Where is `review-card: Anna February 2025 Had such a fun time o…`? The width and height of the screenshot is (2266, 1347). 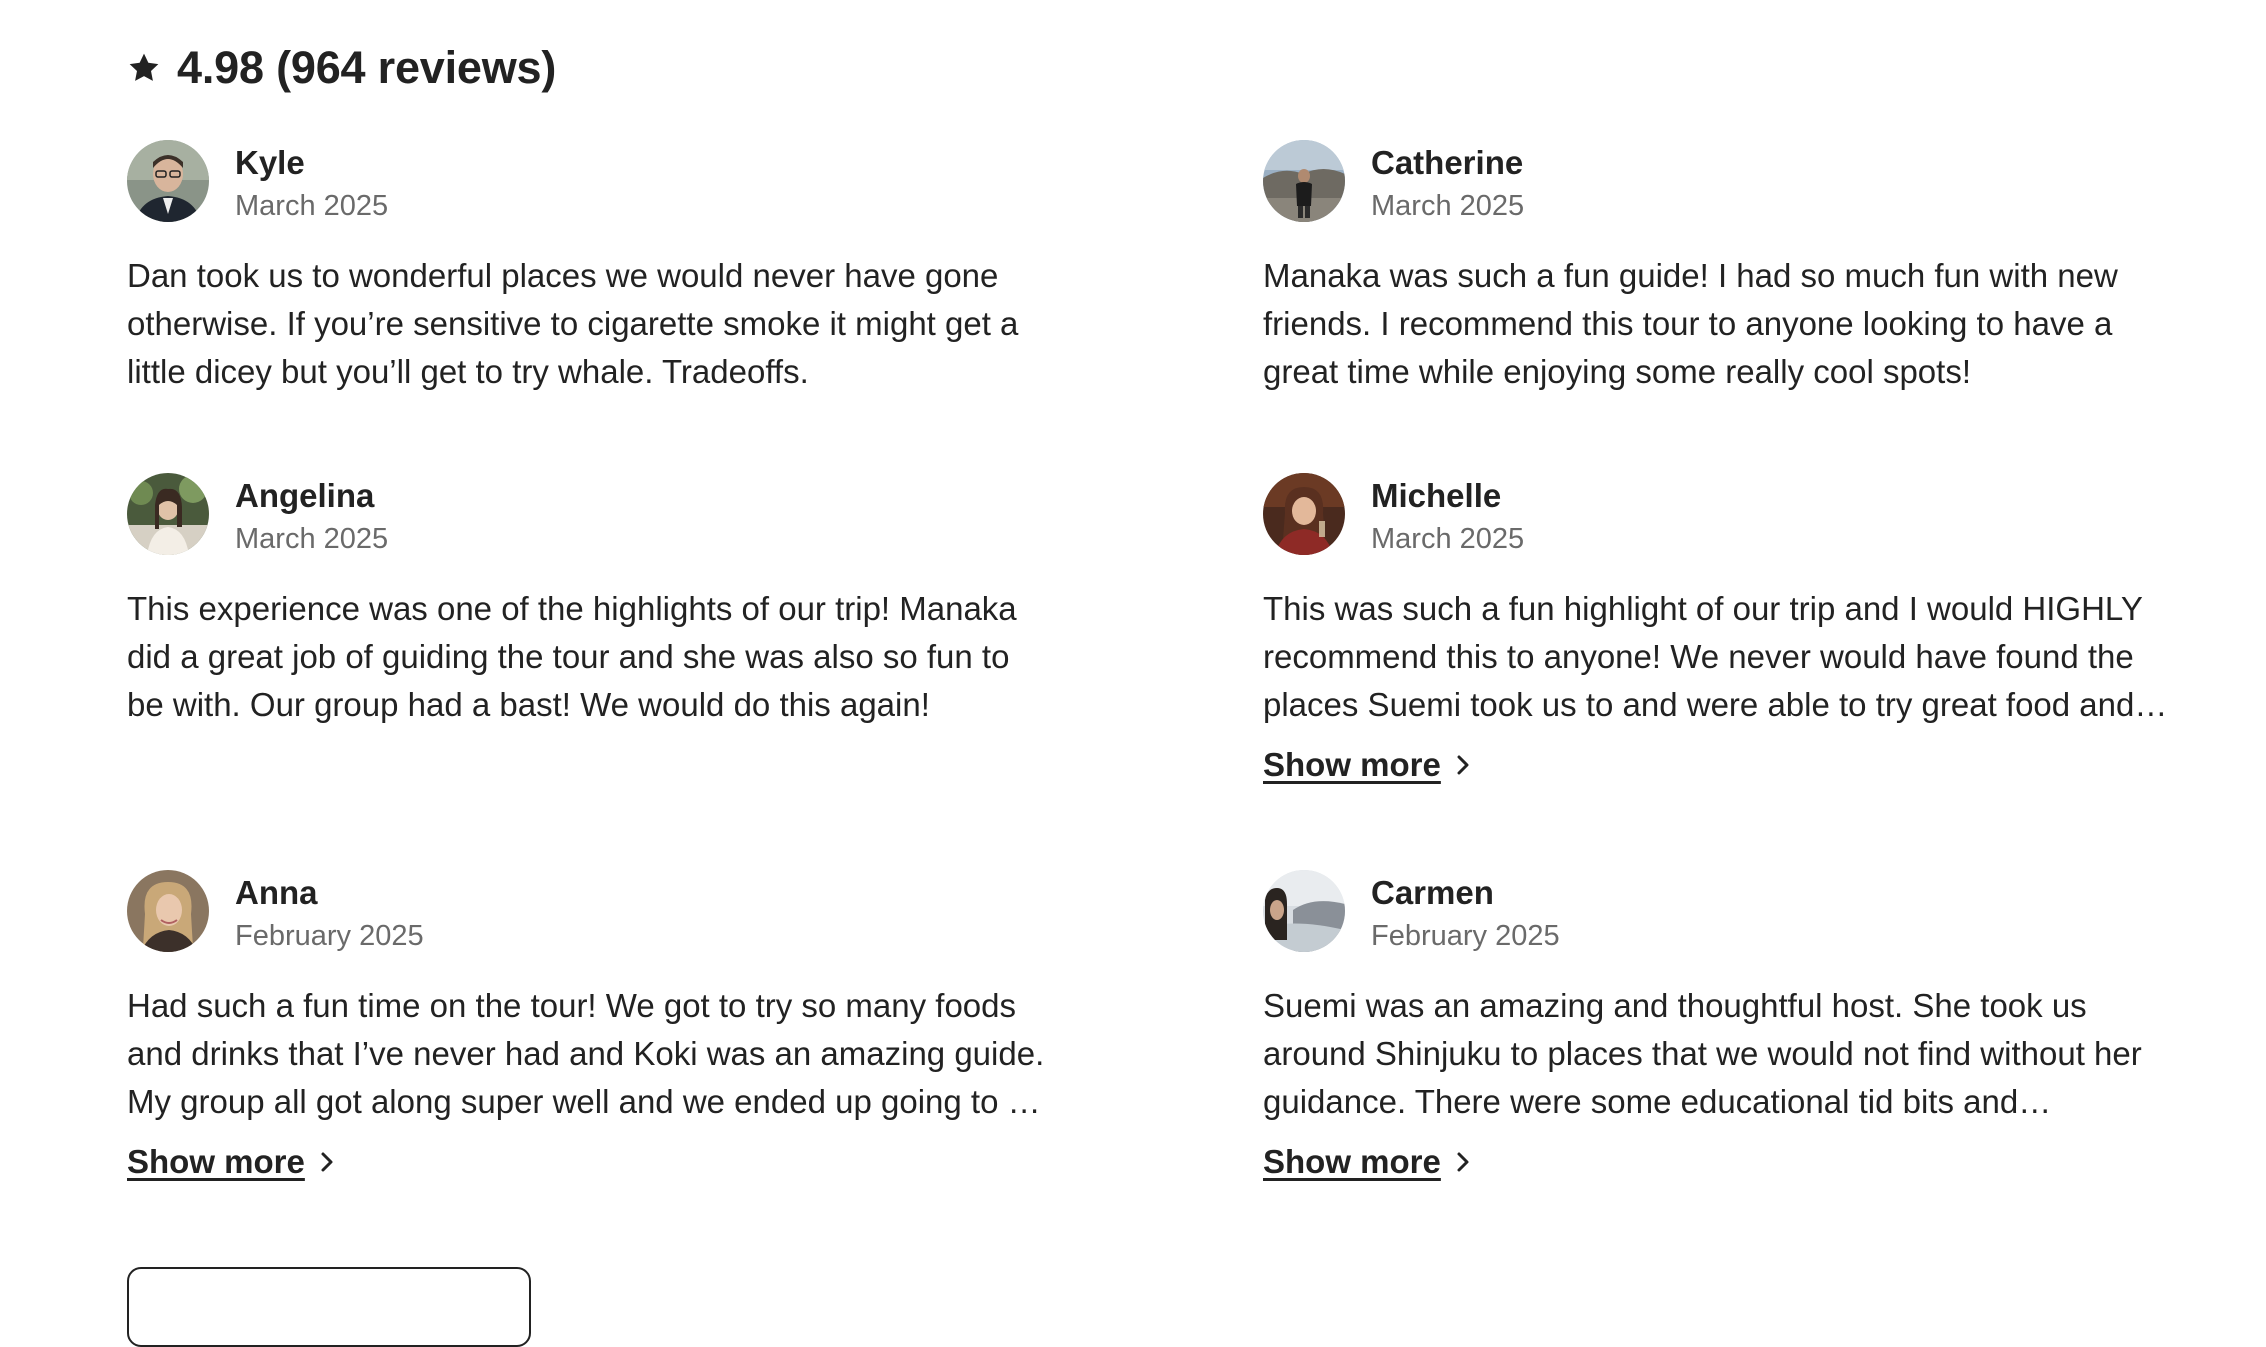
review-card: Anna February 2025 Had such a fun time o… is located at coordinates (587, 1027).